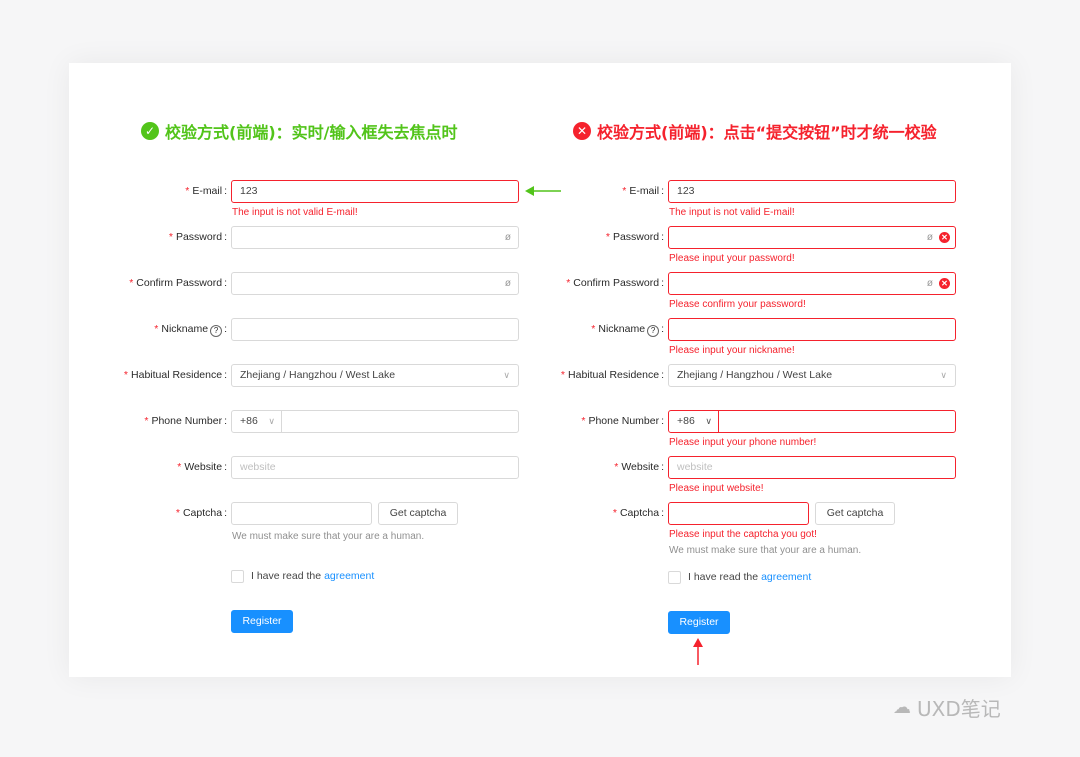 Image resolution: width=1080 pixels, height=757 pixels. I want to click on password-error: Please input your password!, so click(732, 258).